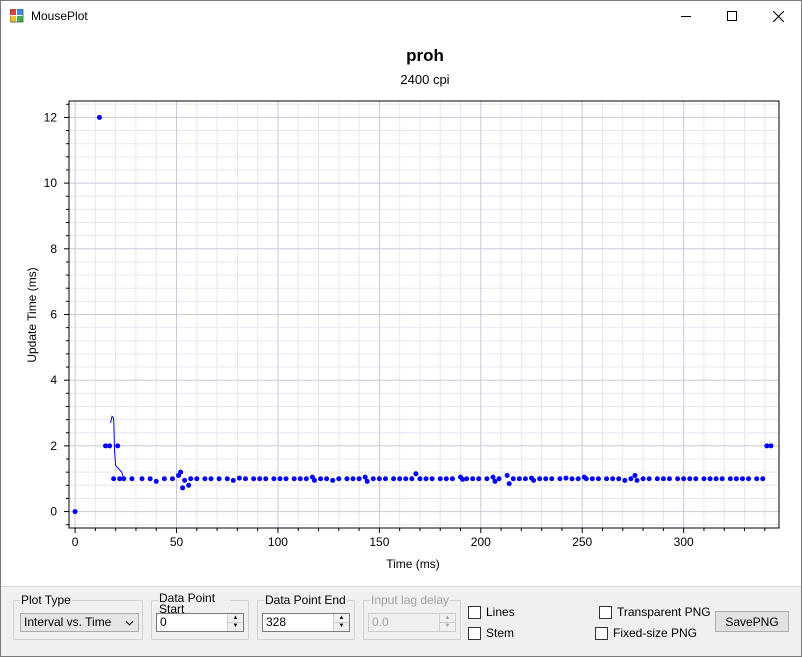 Image resolution: width=802 pixels, height=657 pixels. I want to click on data-end-group: Data Point End 328 ▲ ▼, so click(306, 616).